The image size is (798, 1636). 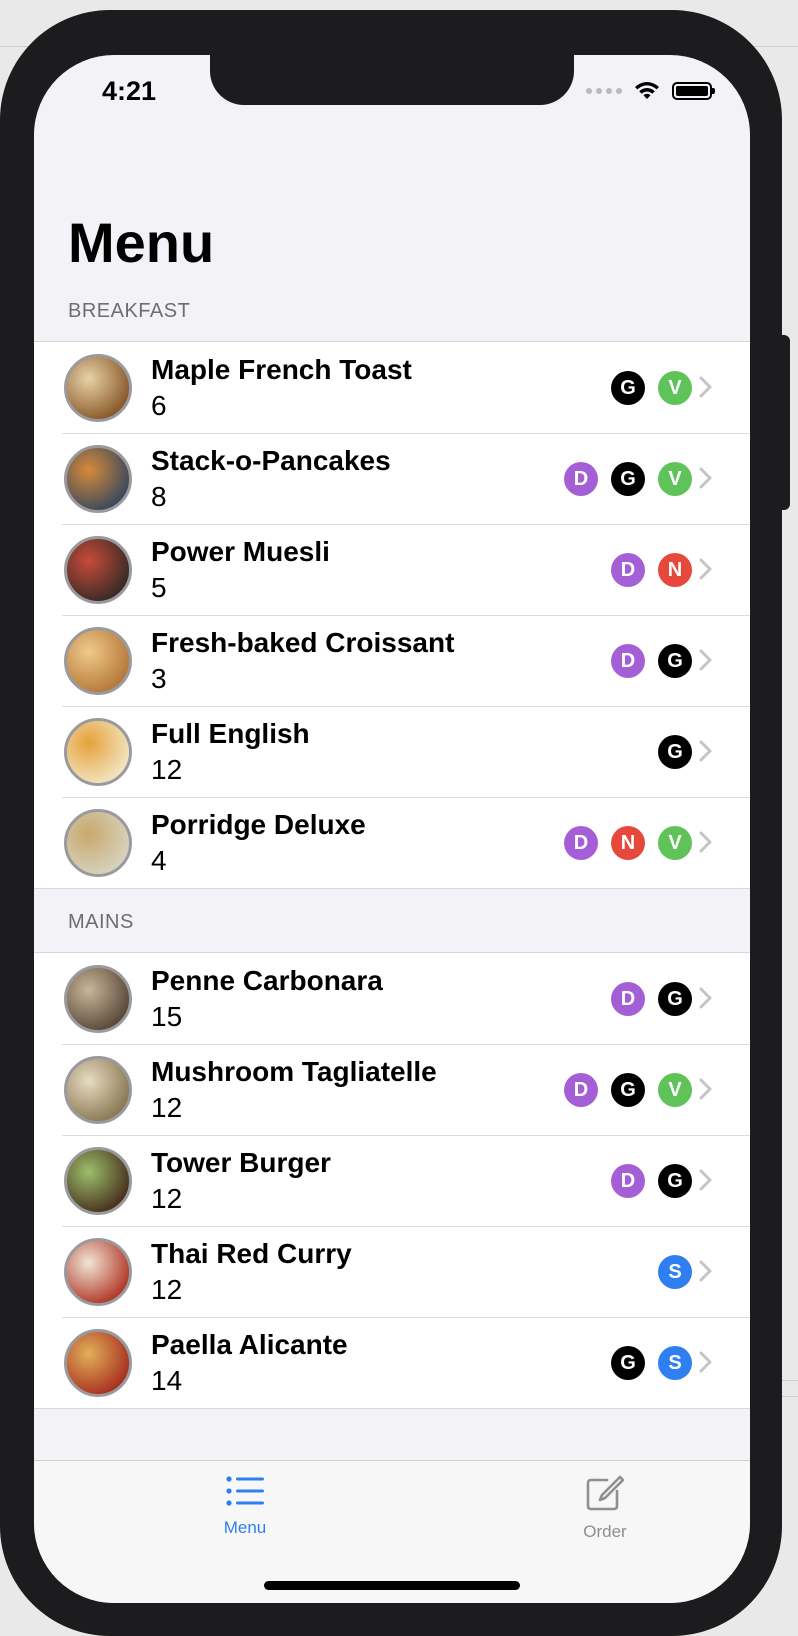 I want to click on item-name: Mushroom Tagliatelle, so click(x=294, y=1071).